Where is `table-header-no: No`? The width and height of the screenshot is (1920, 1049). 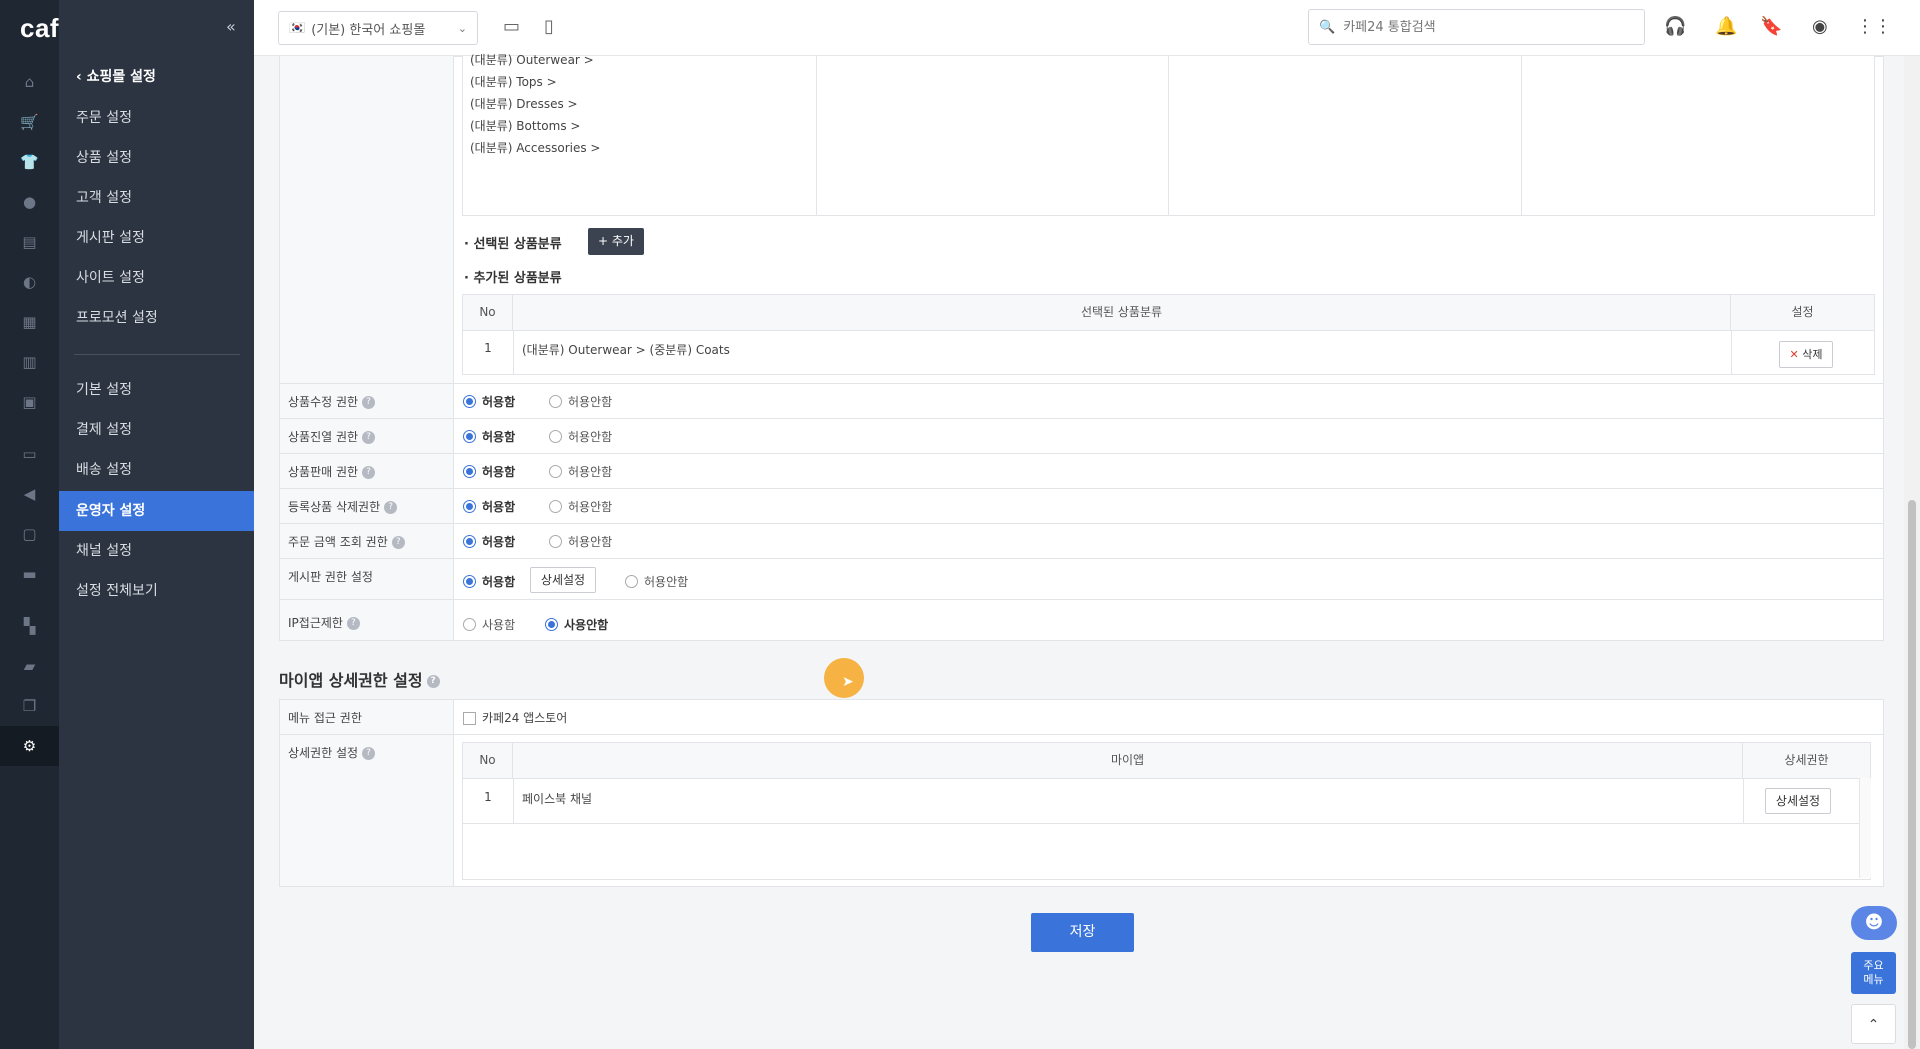
table-header-no: No is located at coordinates (488, 760).